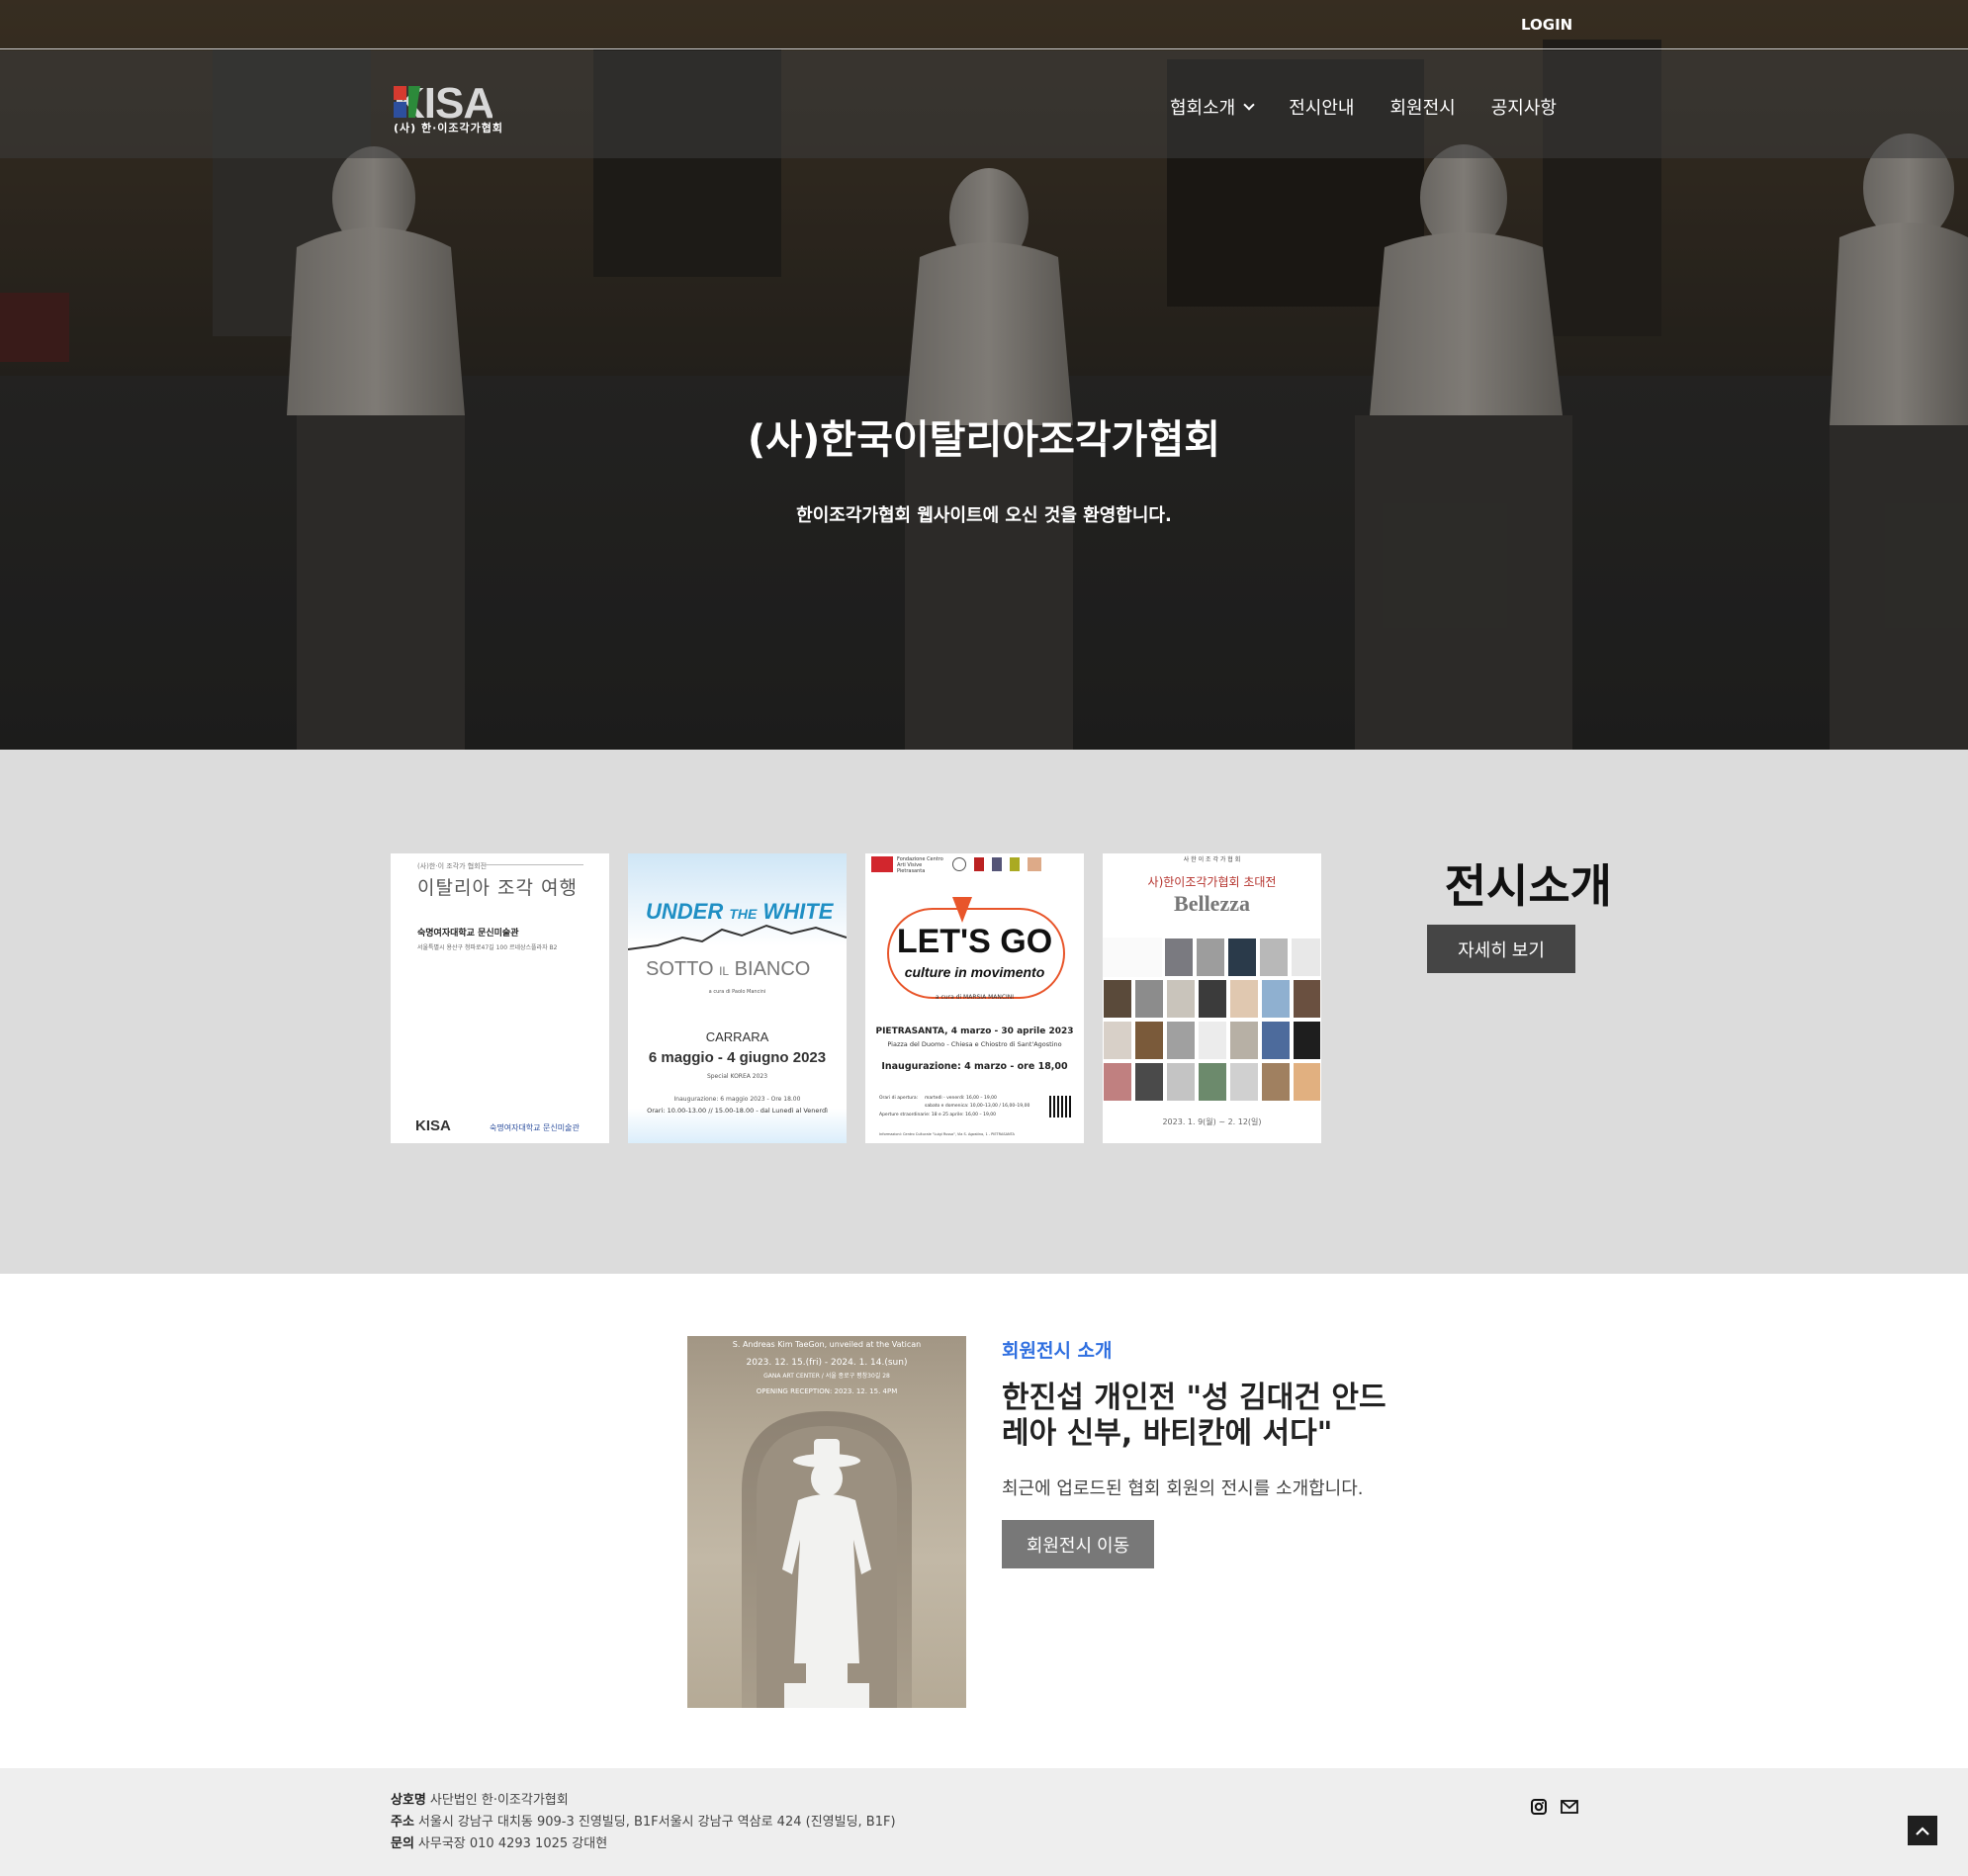 This screenshot has width=1968, height=1876. What do you see at coordinates (1199, 1416) in the screenshot?
I see `member-exhibition-title: 한진섭 개인전 "성 김대건 안드레아 신부, 바티칸에 서다"` at bounding box center [1199, 1416].